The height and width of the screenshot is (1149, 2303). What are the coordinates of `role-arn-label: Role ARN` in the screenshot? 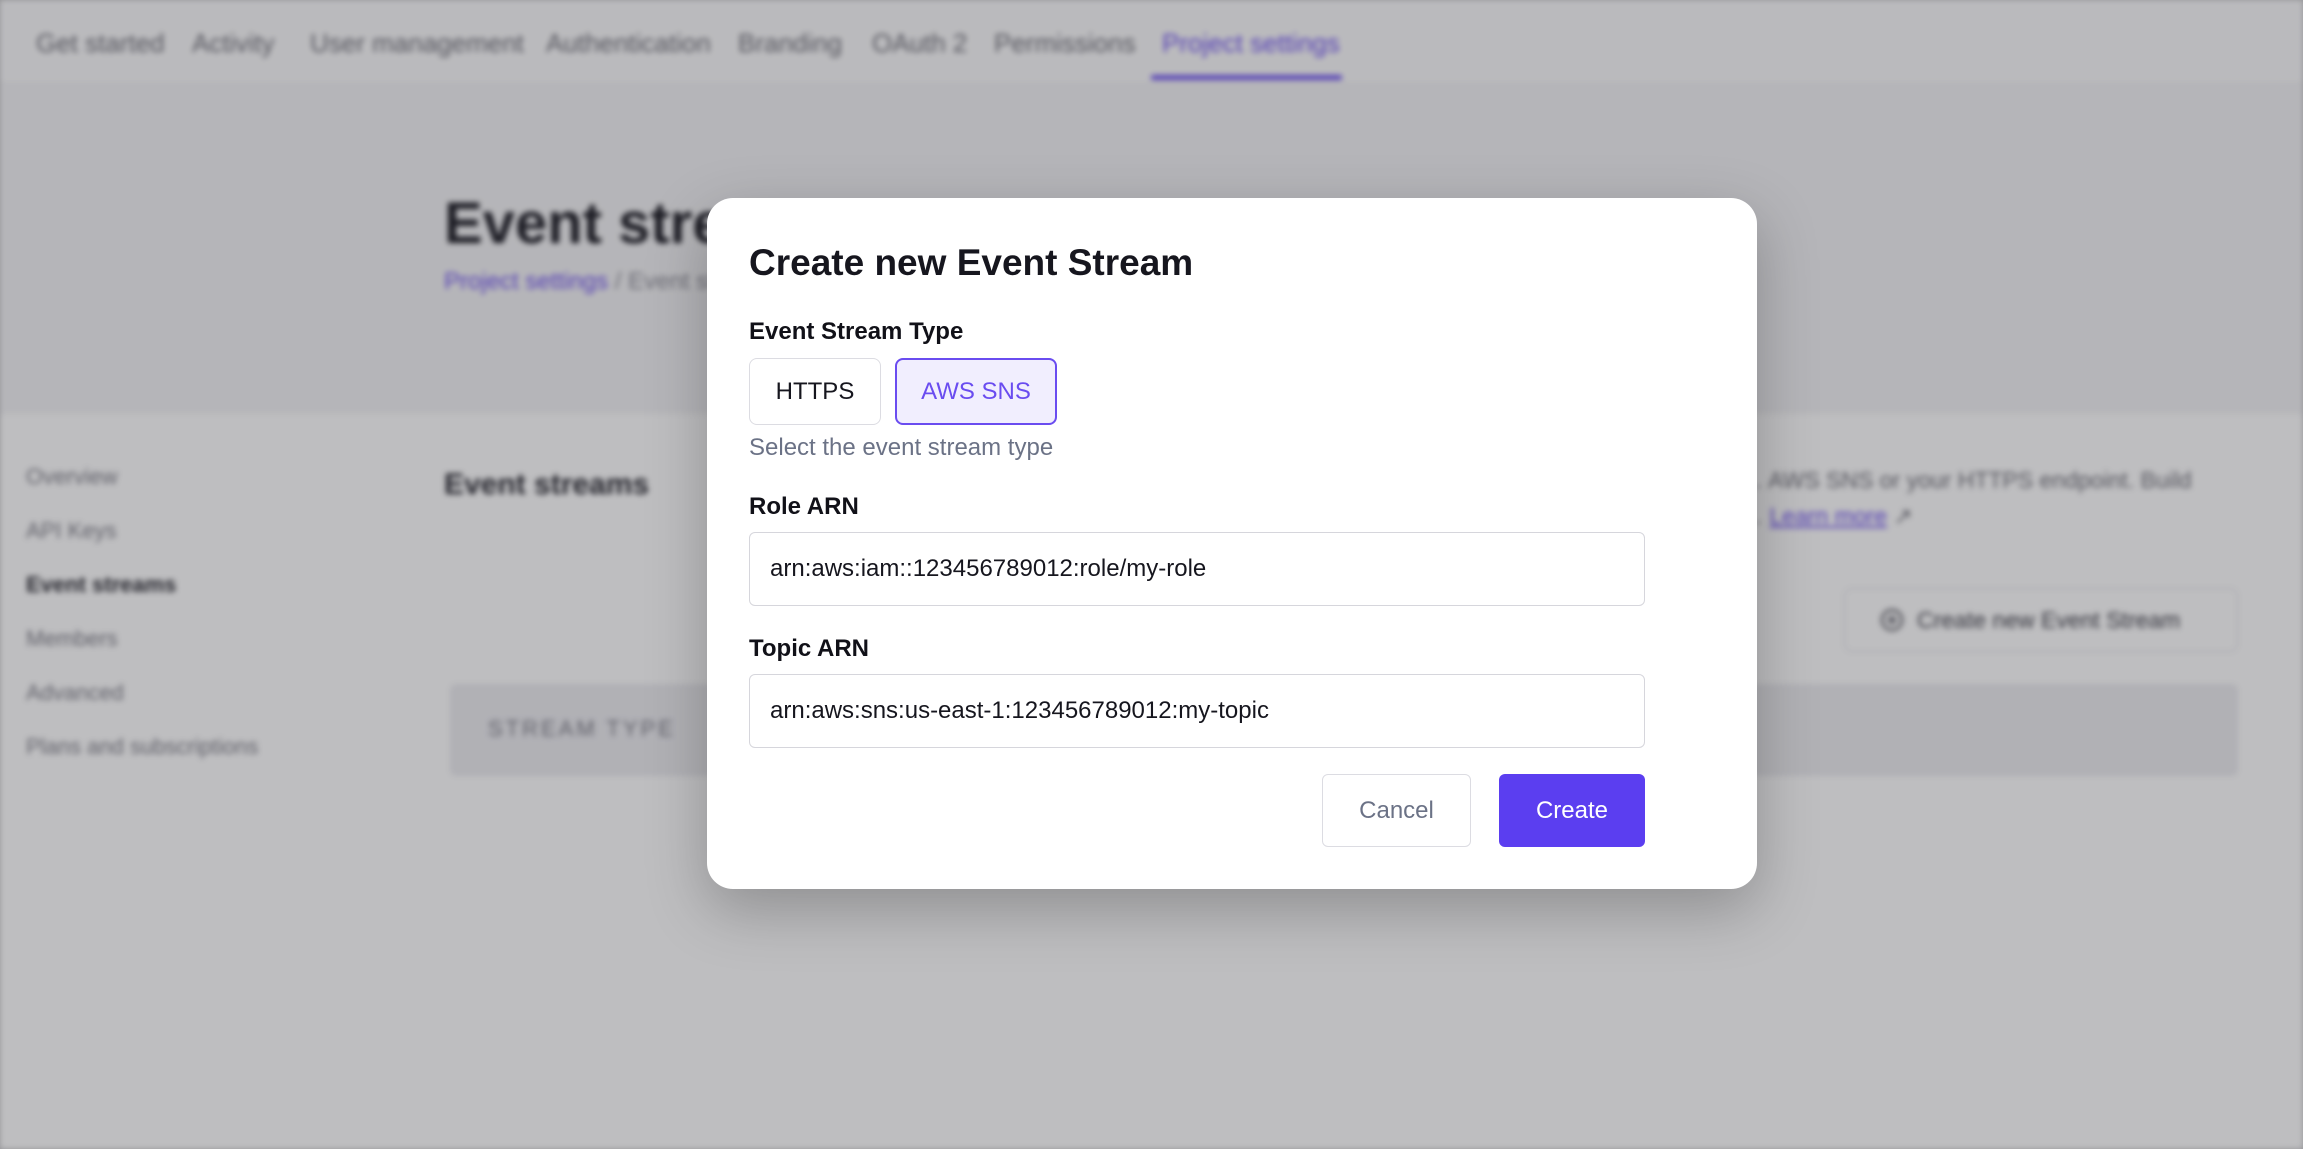 It's located at (804, 506).